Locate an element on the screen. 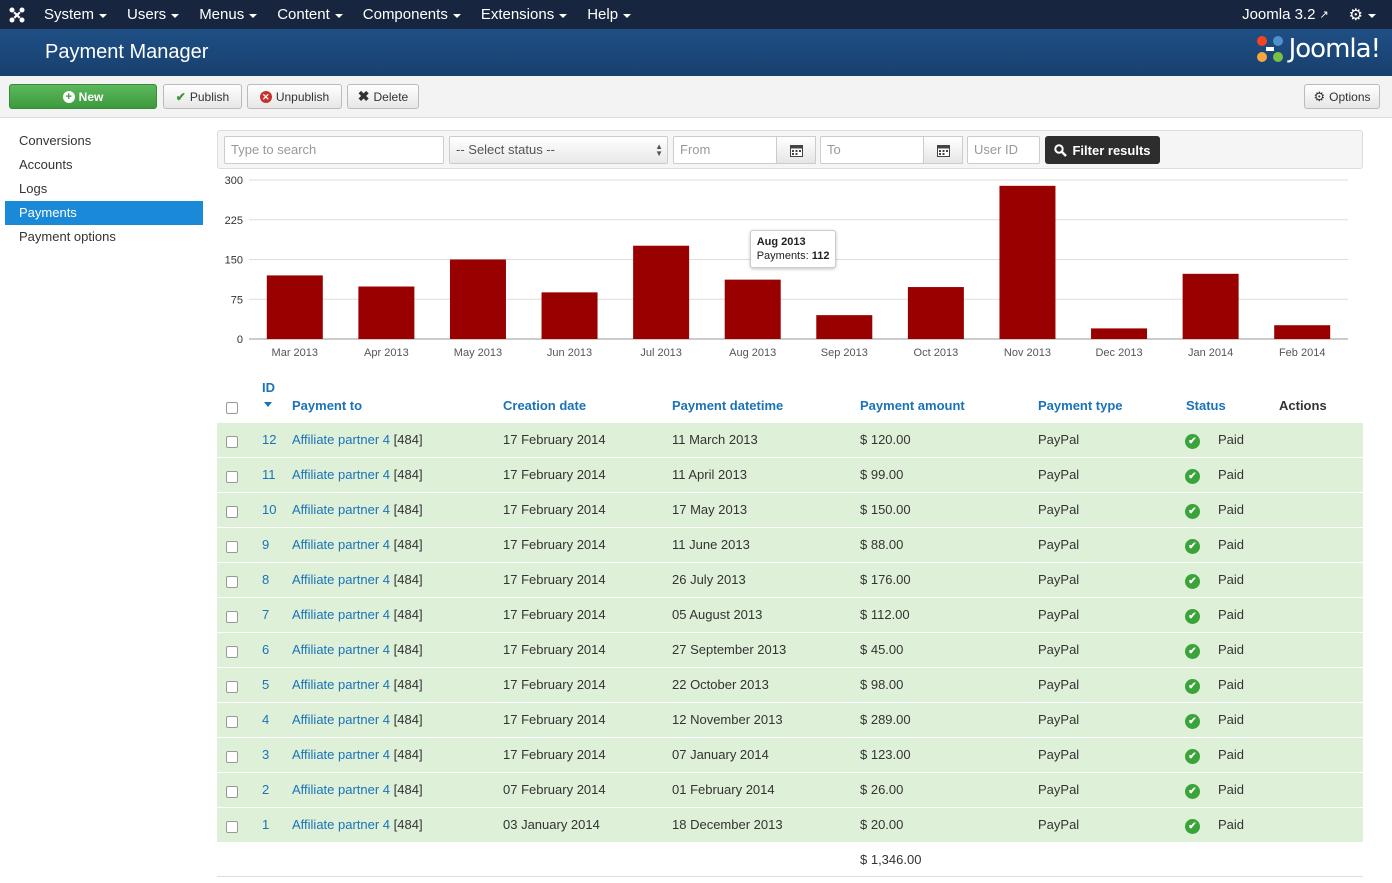  to-date-input: To is located at coordinates (872, 150).